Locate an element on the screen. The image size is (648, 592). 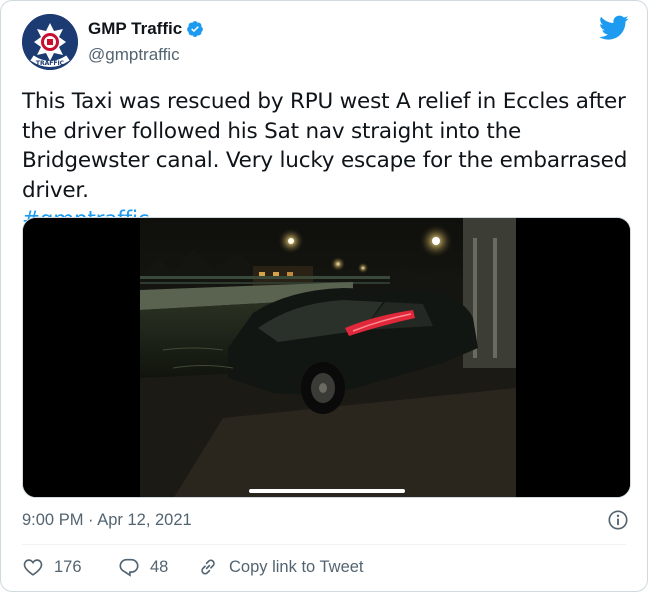
display-name: GMP Traffic is located at coordinates (135, 29).